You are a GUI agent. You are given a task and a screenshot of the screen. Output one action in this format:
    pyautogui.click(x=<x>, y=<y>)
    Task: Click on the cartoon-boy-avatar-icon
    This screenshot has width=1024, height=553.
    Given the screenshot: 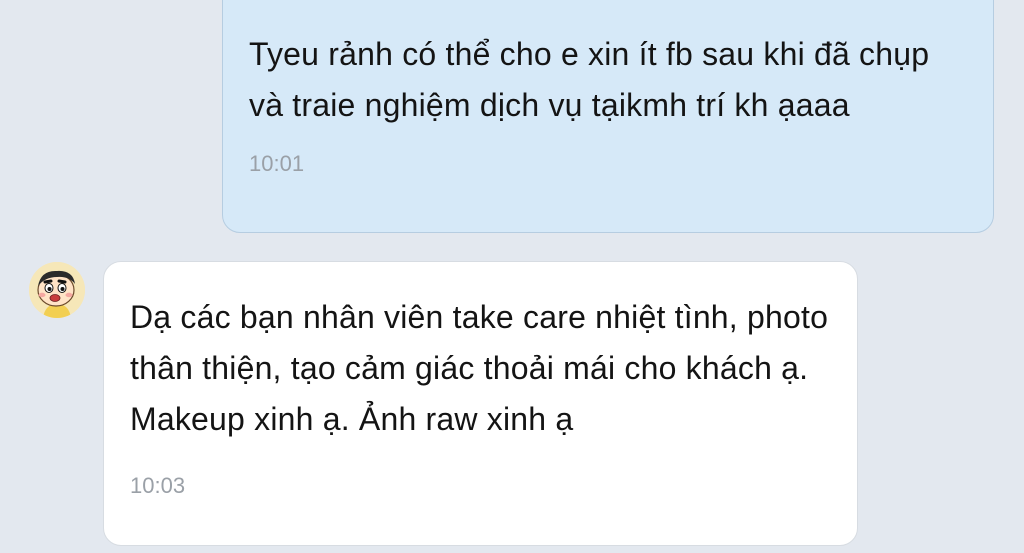 What is the action you would take?
    pyautogui.click(x=57, y=290)
    